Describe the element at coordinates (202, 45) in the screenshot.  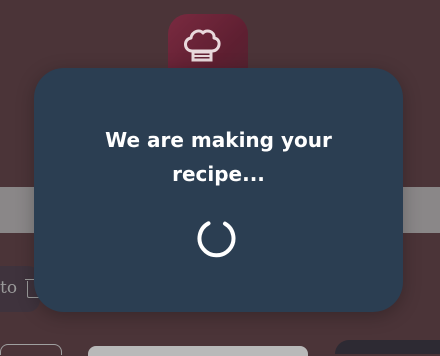
I see `chef-hat-icon` at that location.